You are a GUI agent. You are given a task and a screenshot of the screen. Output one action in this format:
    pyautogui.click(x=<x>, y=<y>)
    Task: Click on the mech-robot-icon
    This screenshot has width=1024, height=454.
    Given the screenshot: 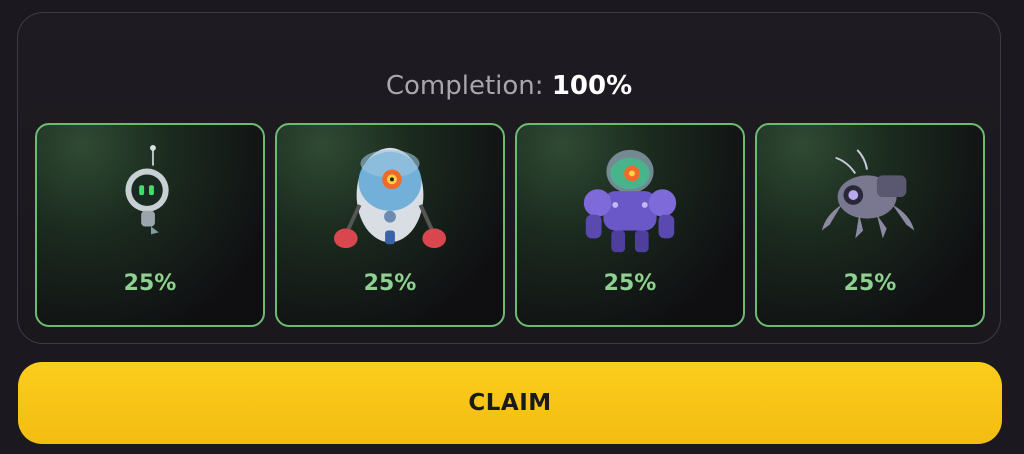 What is the action you would take?
    pyautogui.click(x=630, y=201)
    